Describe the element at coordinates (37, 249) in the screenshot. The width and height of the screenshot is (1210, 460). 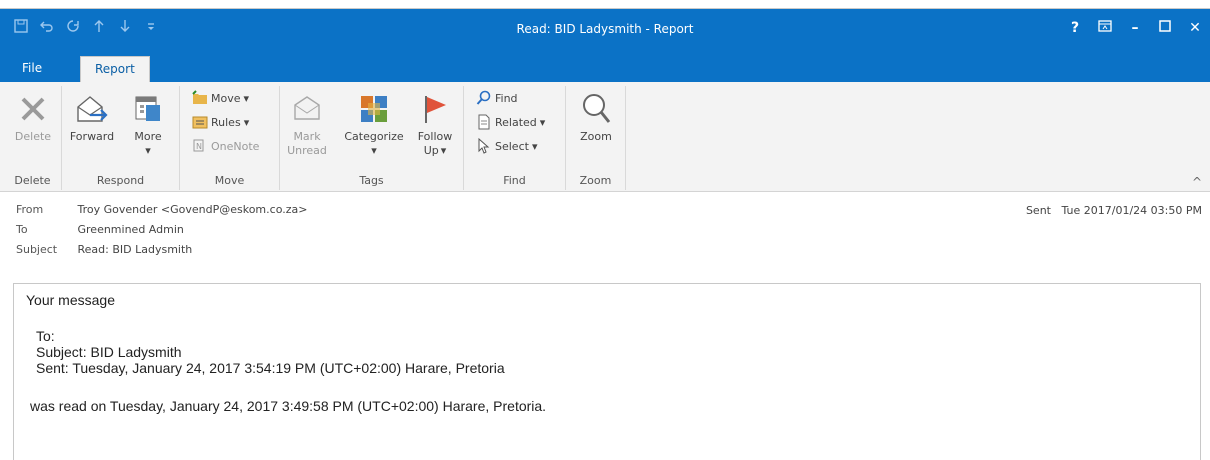
I see `subject-label: Subject` at that location.